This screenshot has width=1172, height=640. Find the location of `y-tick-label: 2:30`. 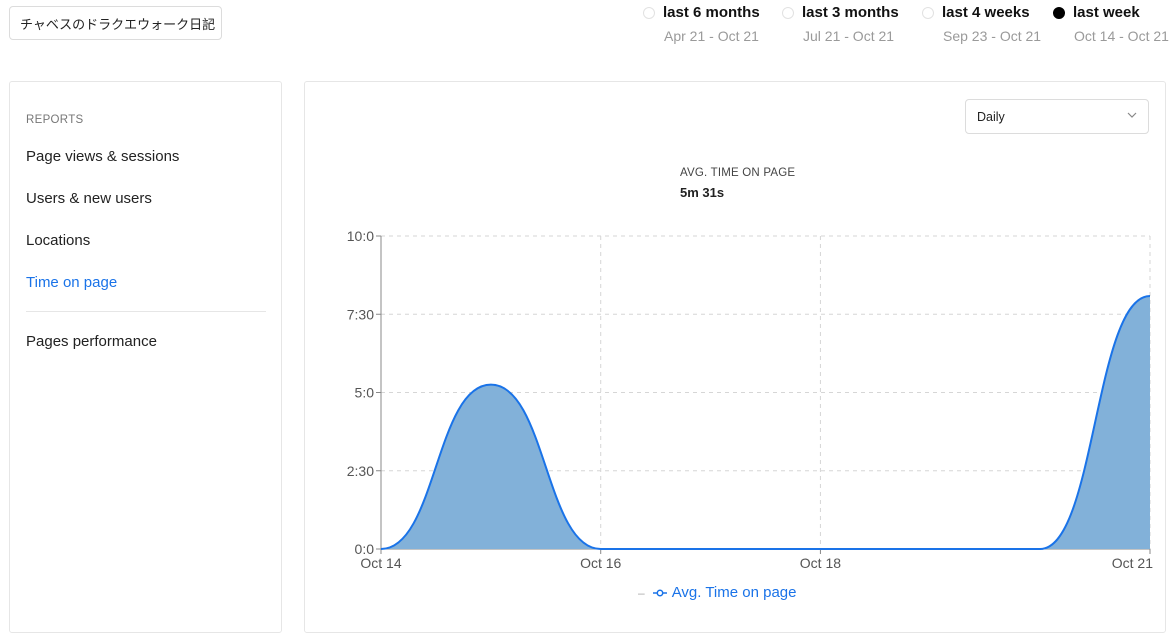

y-tick-label: 2:30 is located at coordinates (360, 471).